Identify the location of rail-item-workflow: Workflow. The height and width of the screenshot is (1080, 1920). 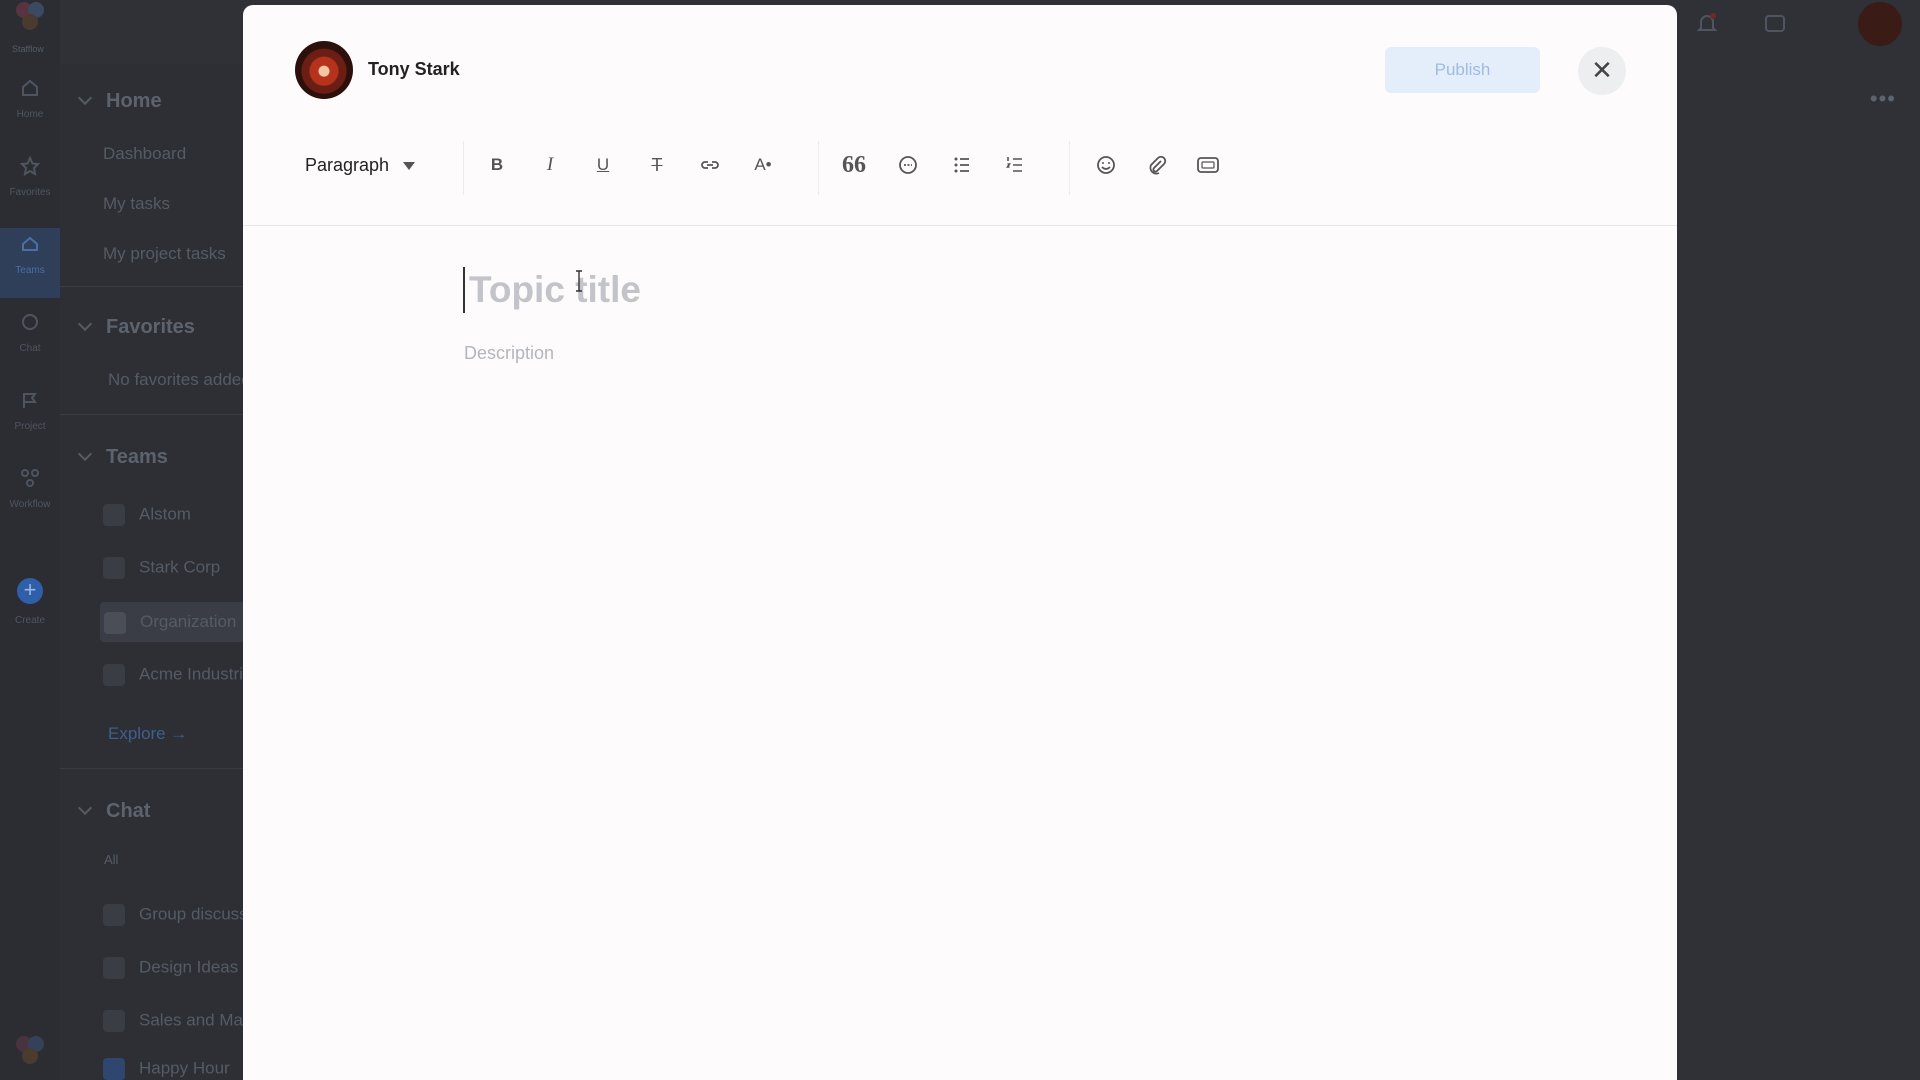
(30, 497).